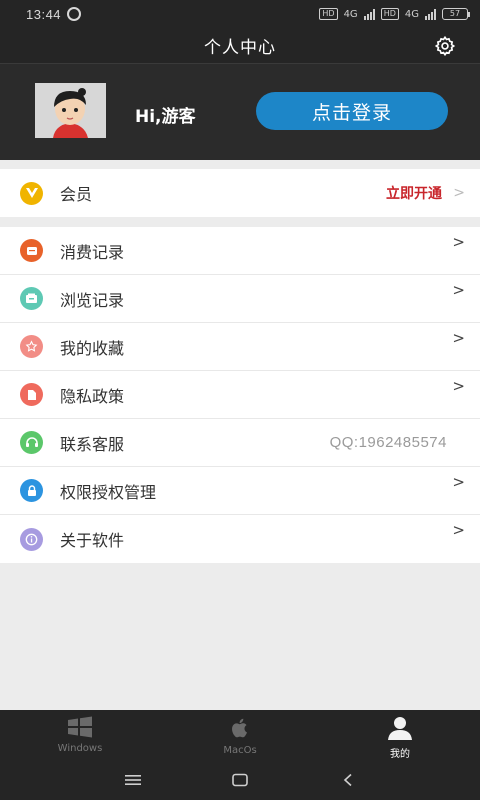  Describe the element at coordinates (108, 492) in the screenshot. I see `menu-item-label: 权限授权管理` at that location.